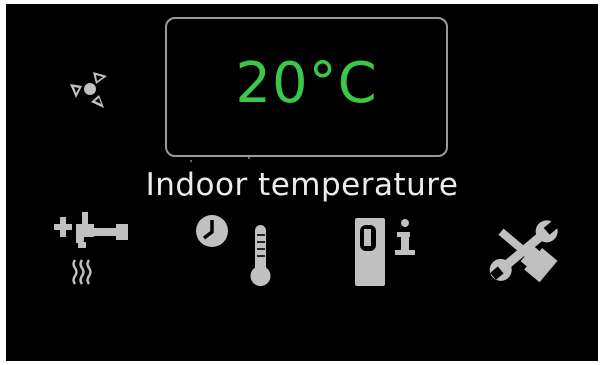  I want to click on fan-icon, so click(89, 89).